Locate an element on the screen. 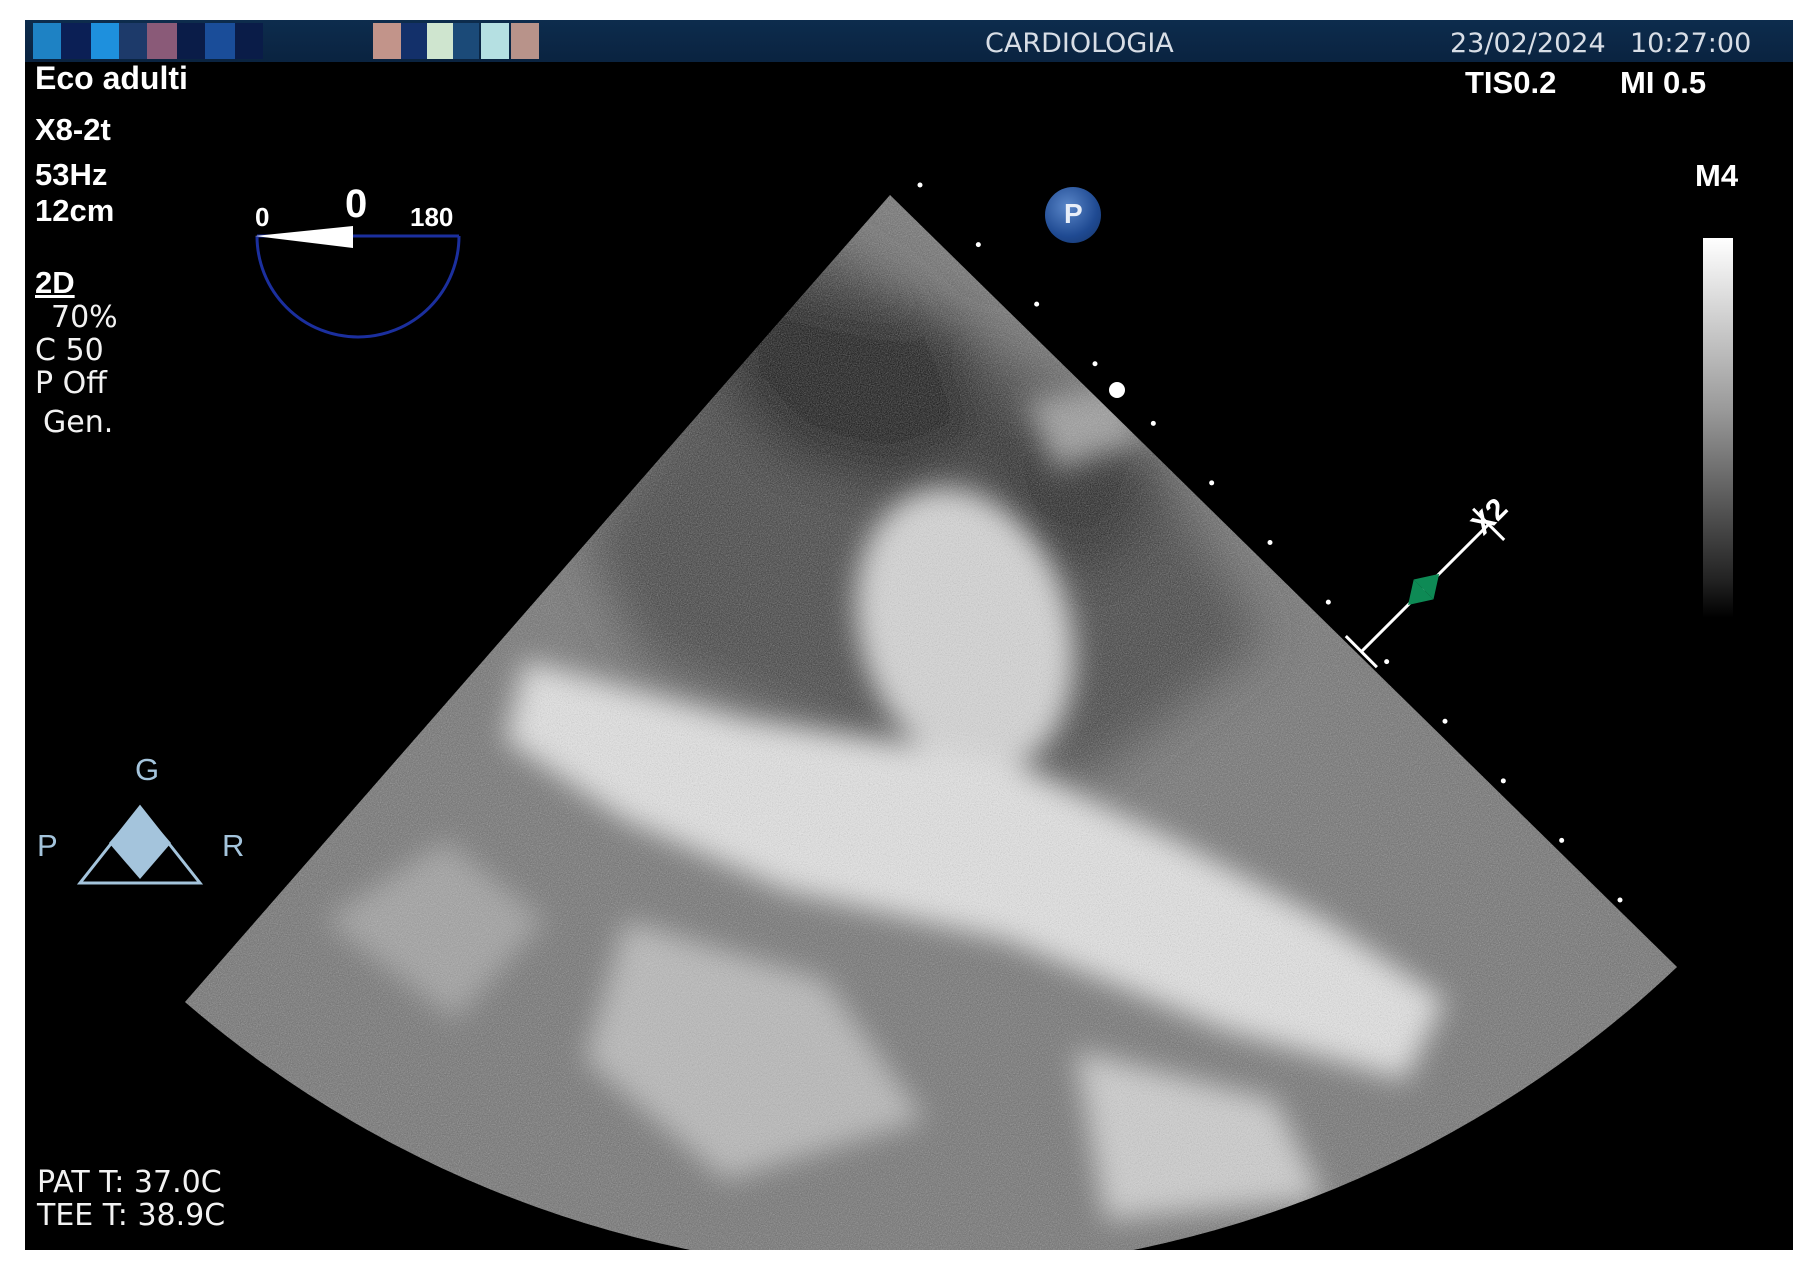 The width and height of the screenshot is (1807, 1273). preset-label: Eco adulti is located at coordinates (111, 78).